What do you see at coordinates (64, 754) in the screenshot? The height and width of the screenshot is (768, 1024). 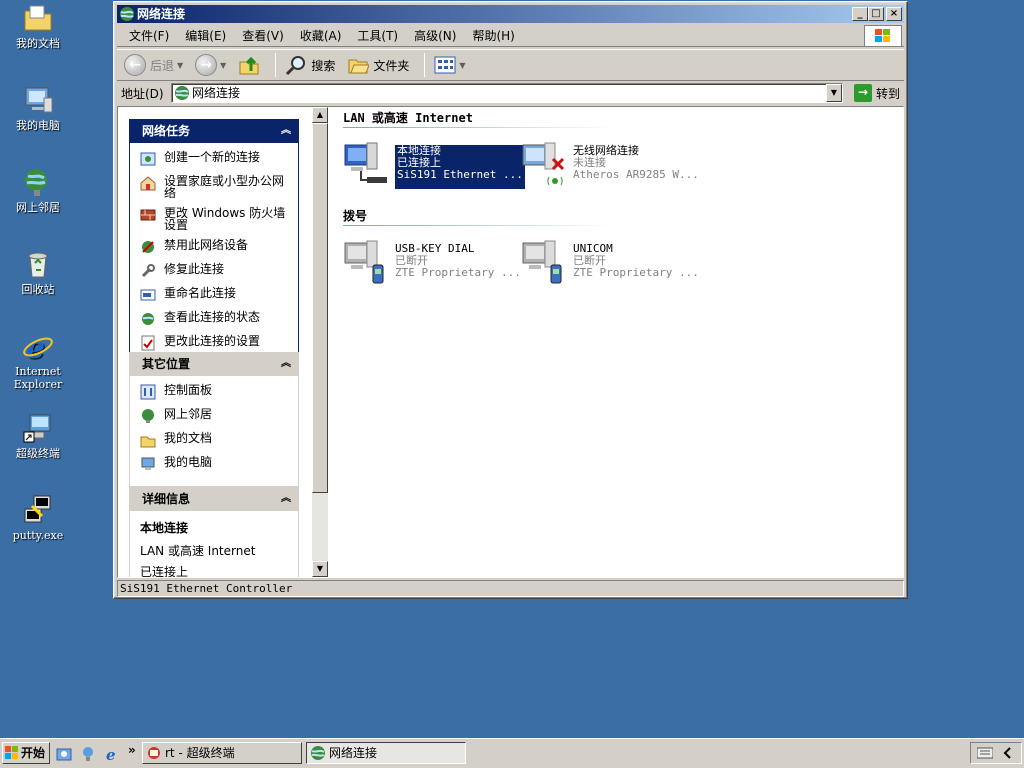 I see `show-desktop-icon` at bounding box center [64, 754].